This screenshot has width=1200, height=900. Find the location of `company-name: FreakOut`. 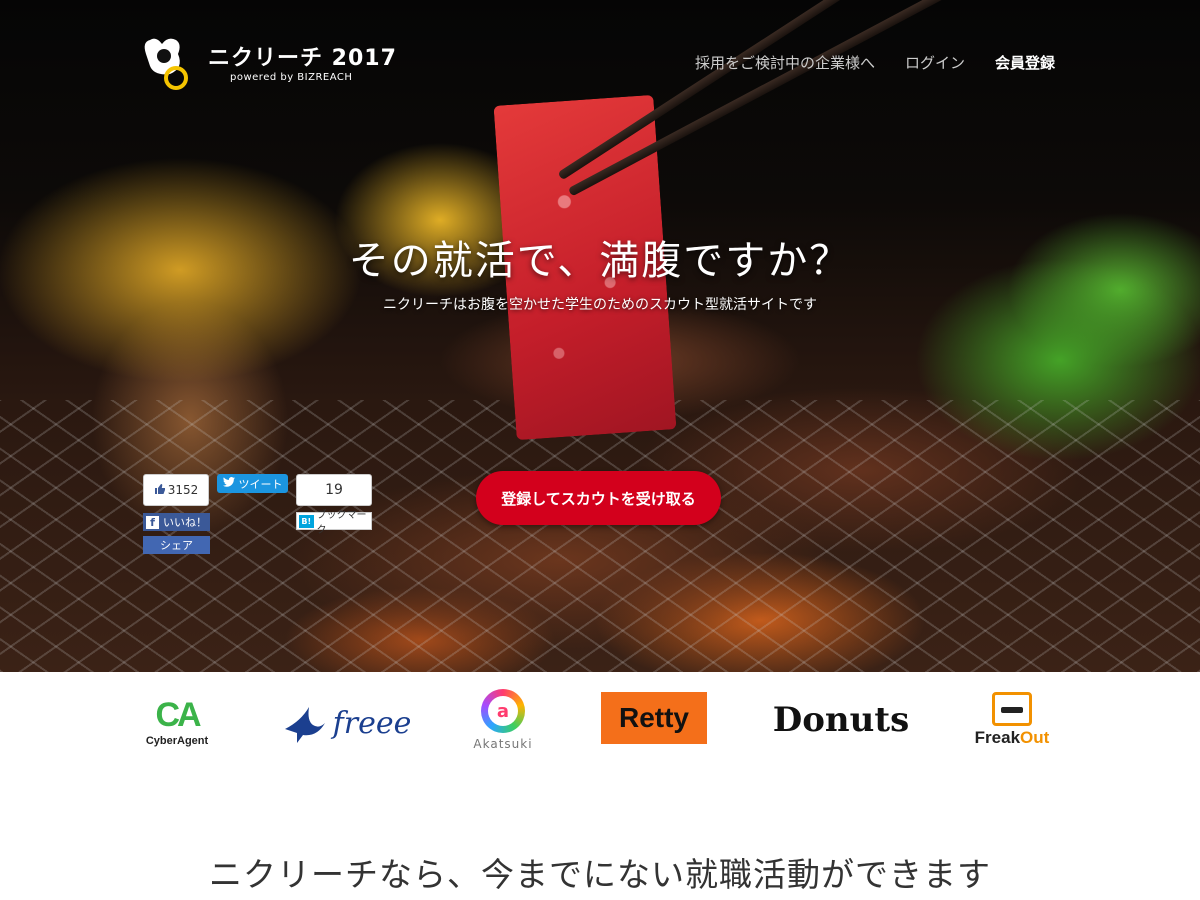

company-name: FreakOut is located at coordinates (1012, 738).